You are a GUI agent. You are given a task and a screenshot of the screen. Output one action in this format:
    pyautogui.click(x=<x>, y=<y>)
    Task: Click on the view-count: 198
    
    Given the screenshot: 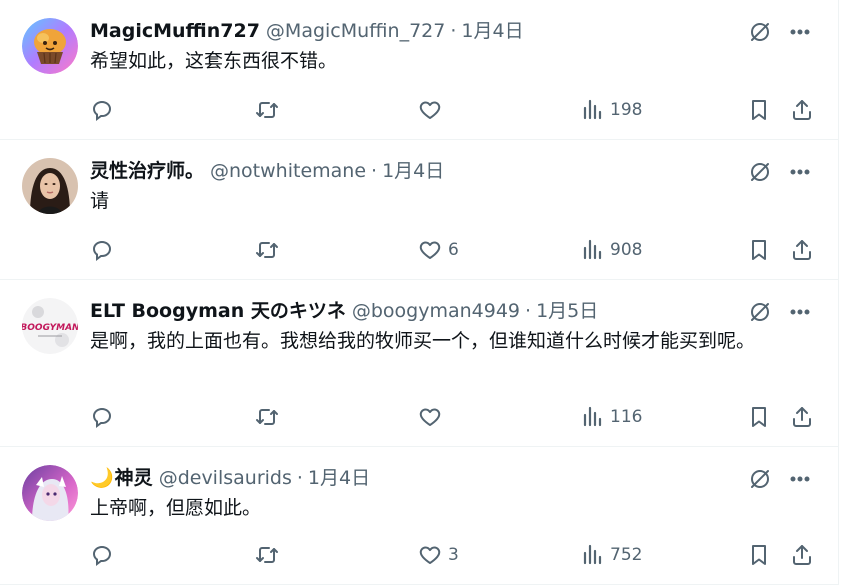 What is the action you would take?
    pyautogui.click(x=626, y=110)
    